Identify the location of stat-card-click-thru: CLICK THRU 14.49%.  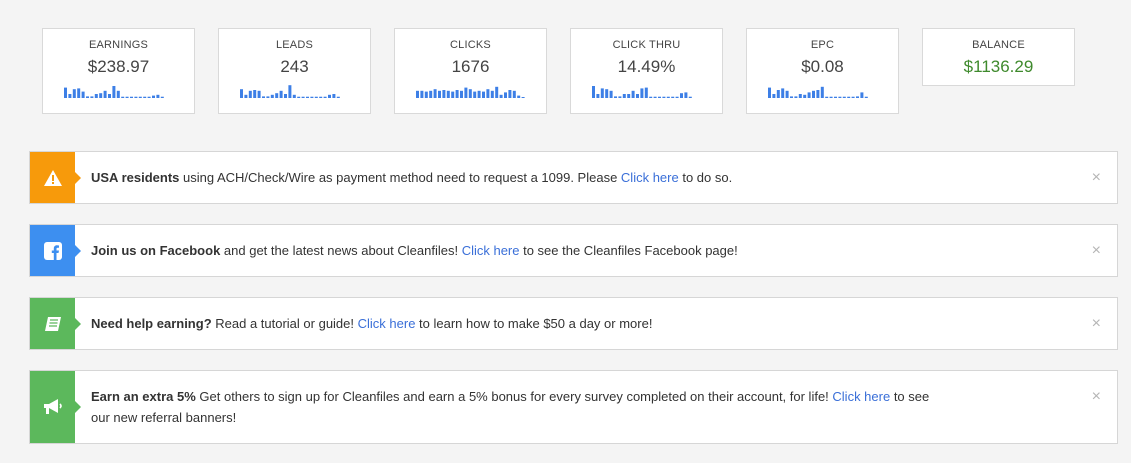
(646, 71).